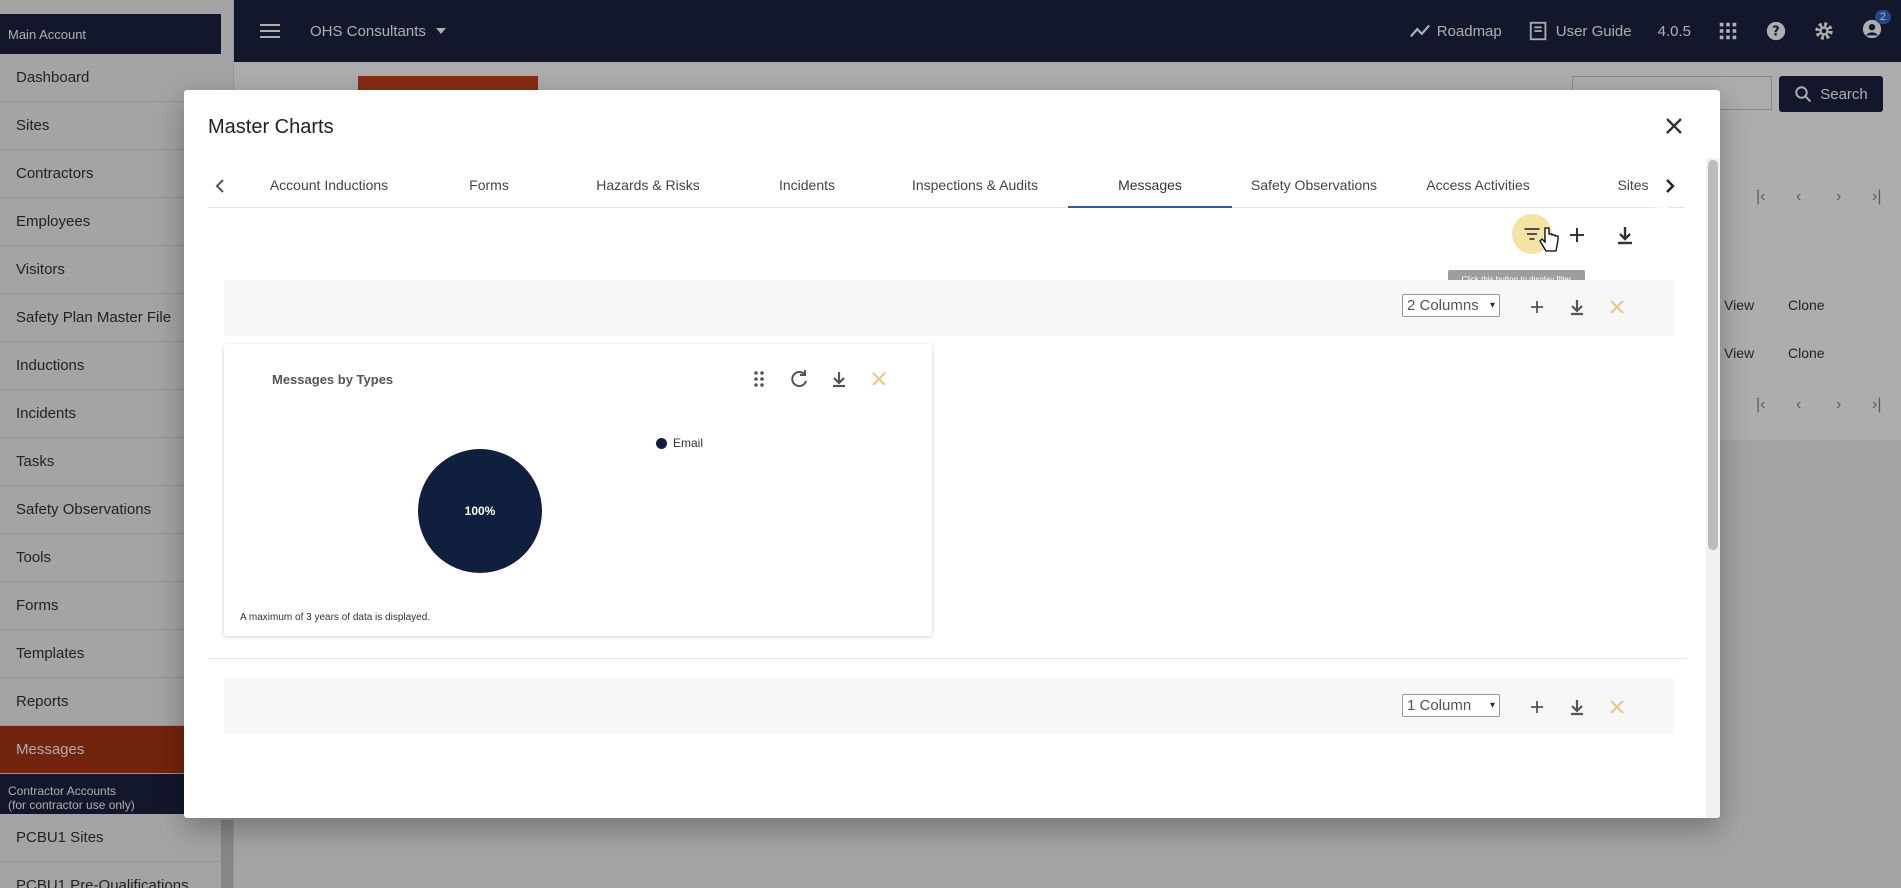 The height and width of the screenshot is (888, 1901). I want to click on tab-safety-observations: Safety Observations, so click(1314, 185).